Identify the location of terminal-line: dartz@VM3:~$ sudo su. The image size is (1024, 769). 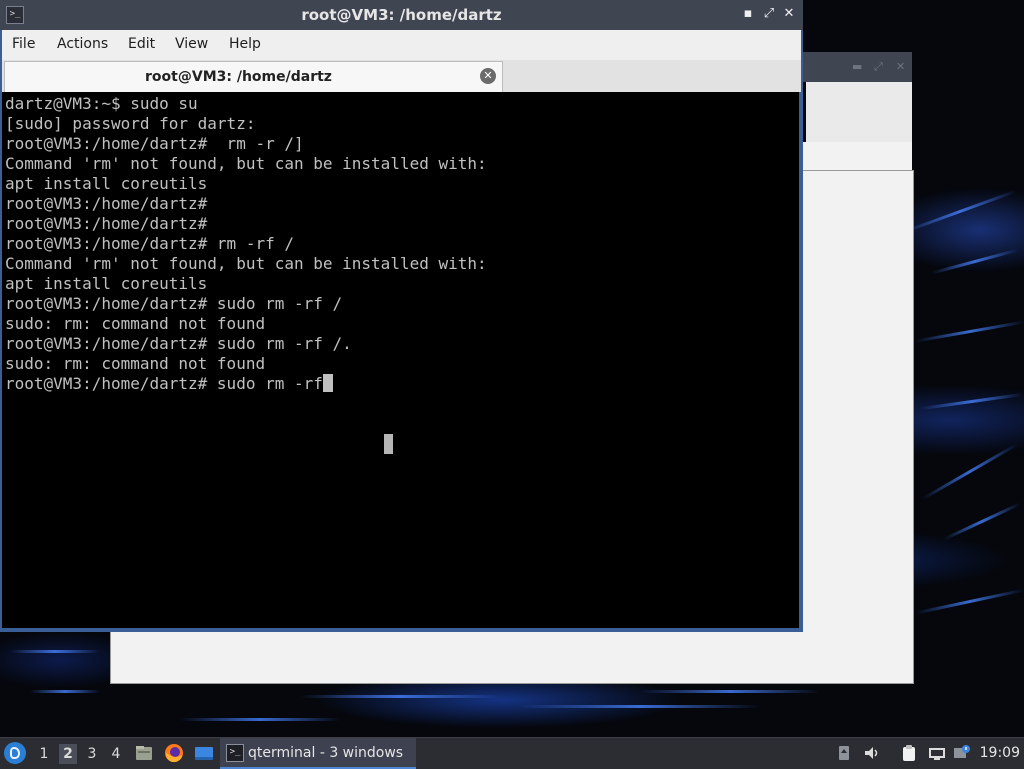
(101, 103).